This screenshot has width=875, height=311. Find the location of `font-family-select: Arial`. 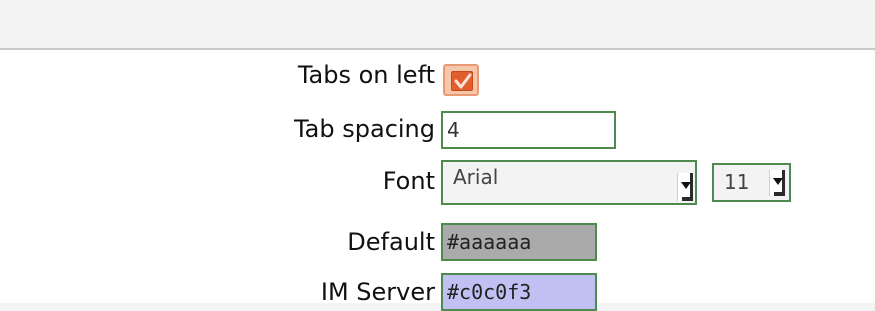

font-family-select: Arial is located at coordinates (569, 182).